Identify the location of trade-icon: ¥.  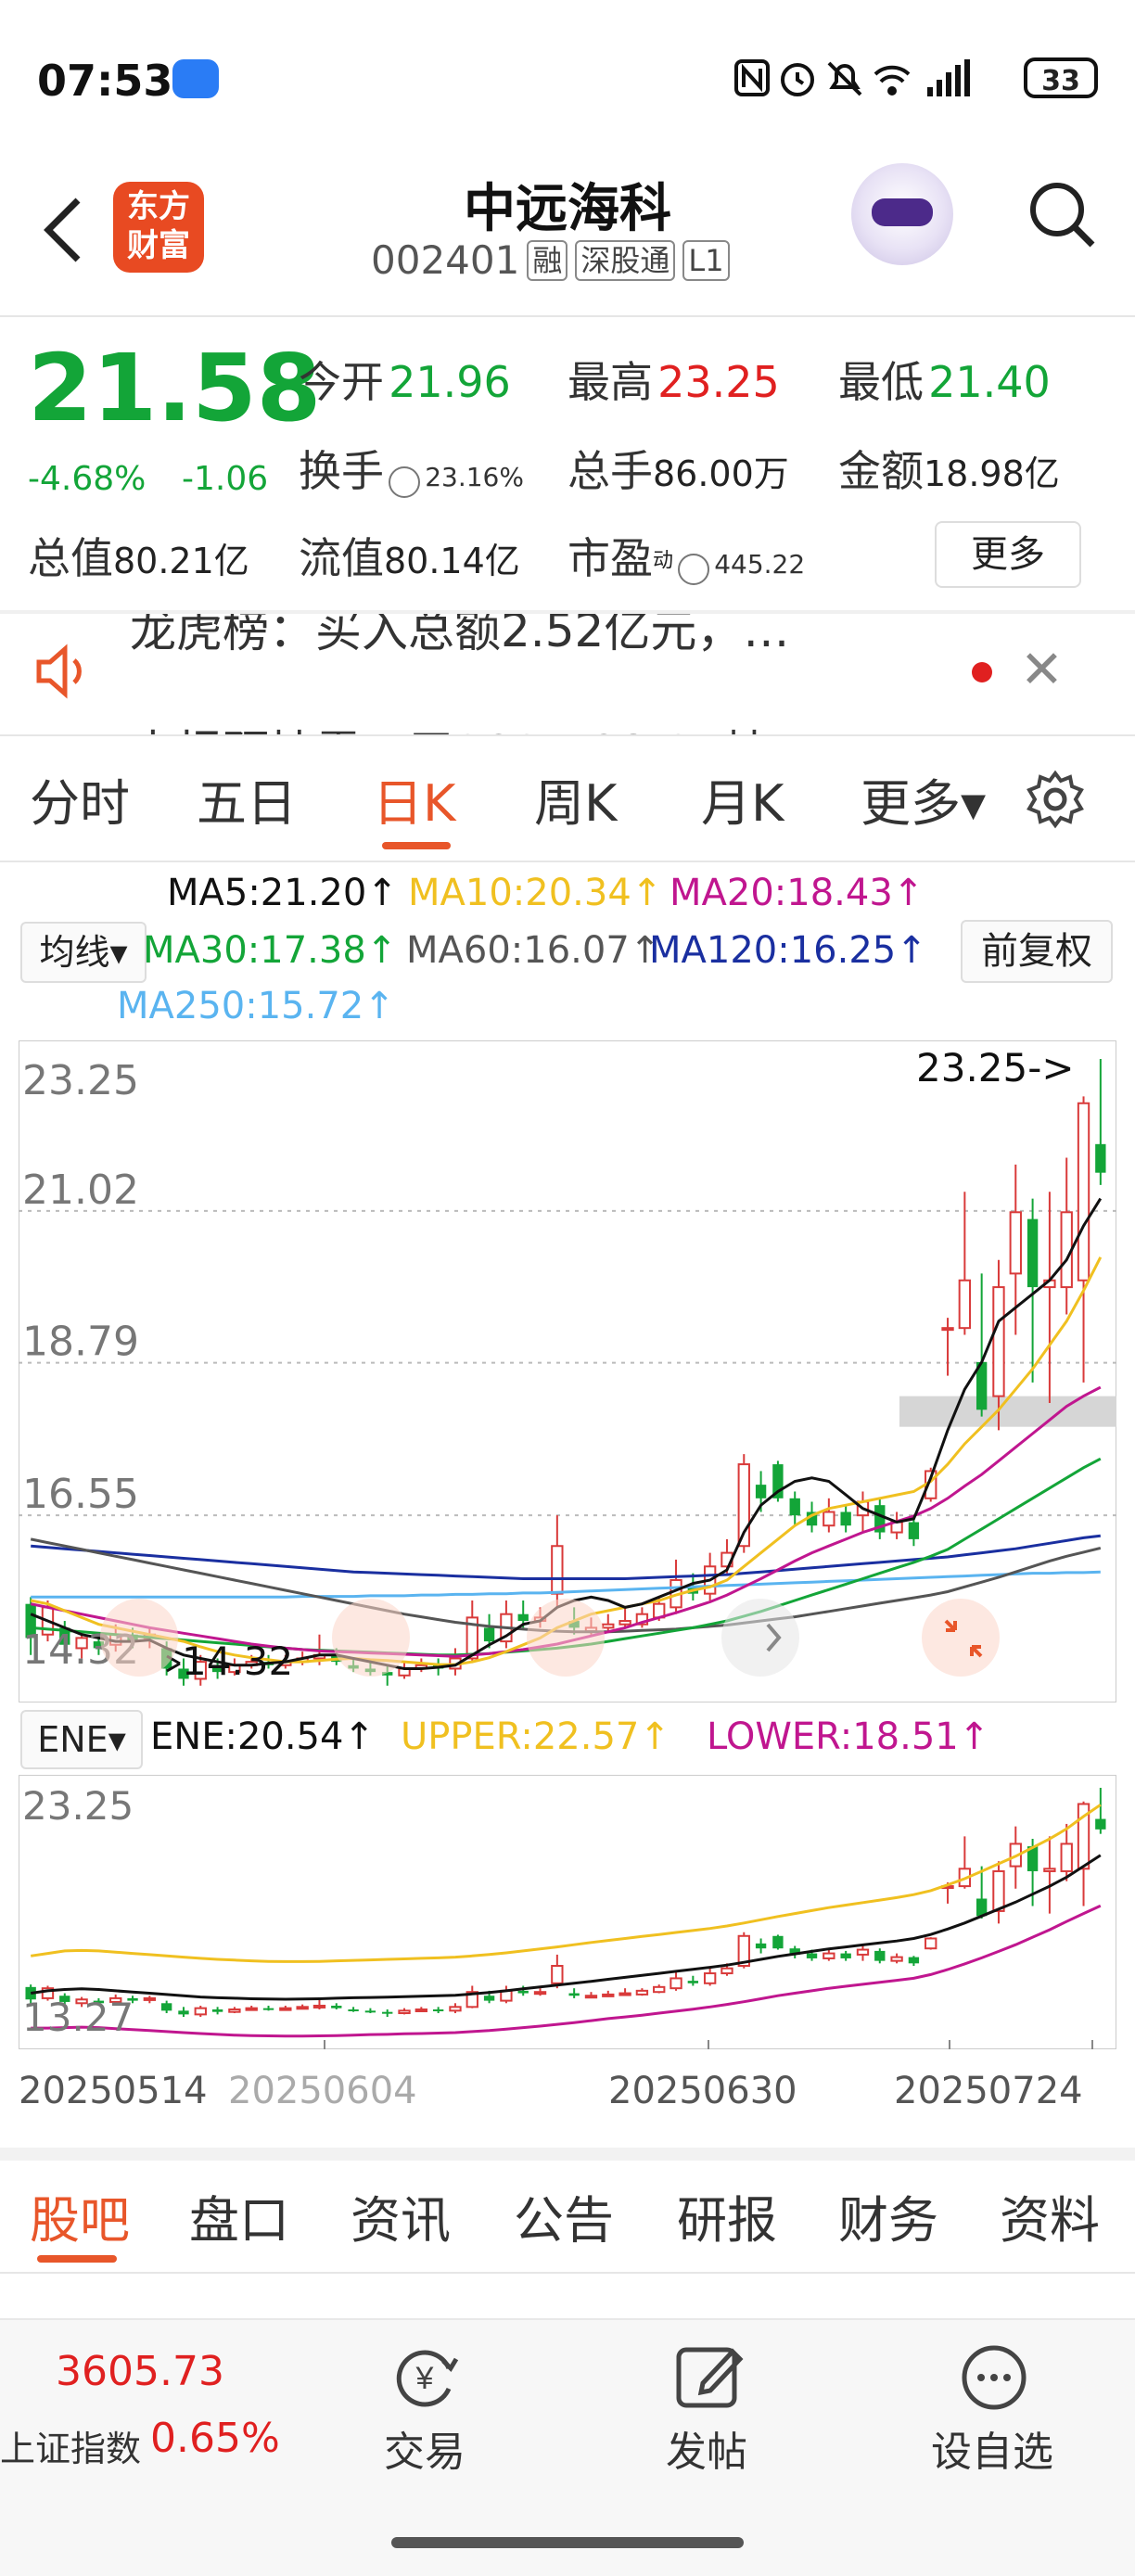
(425, 2378).